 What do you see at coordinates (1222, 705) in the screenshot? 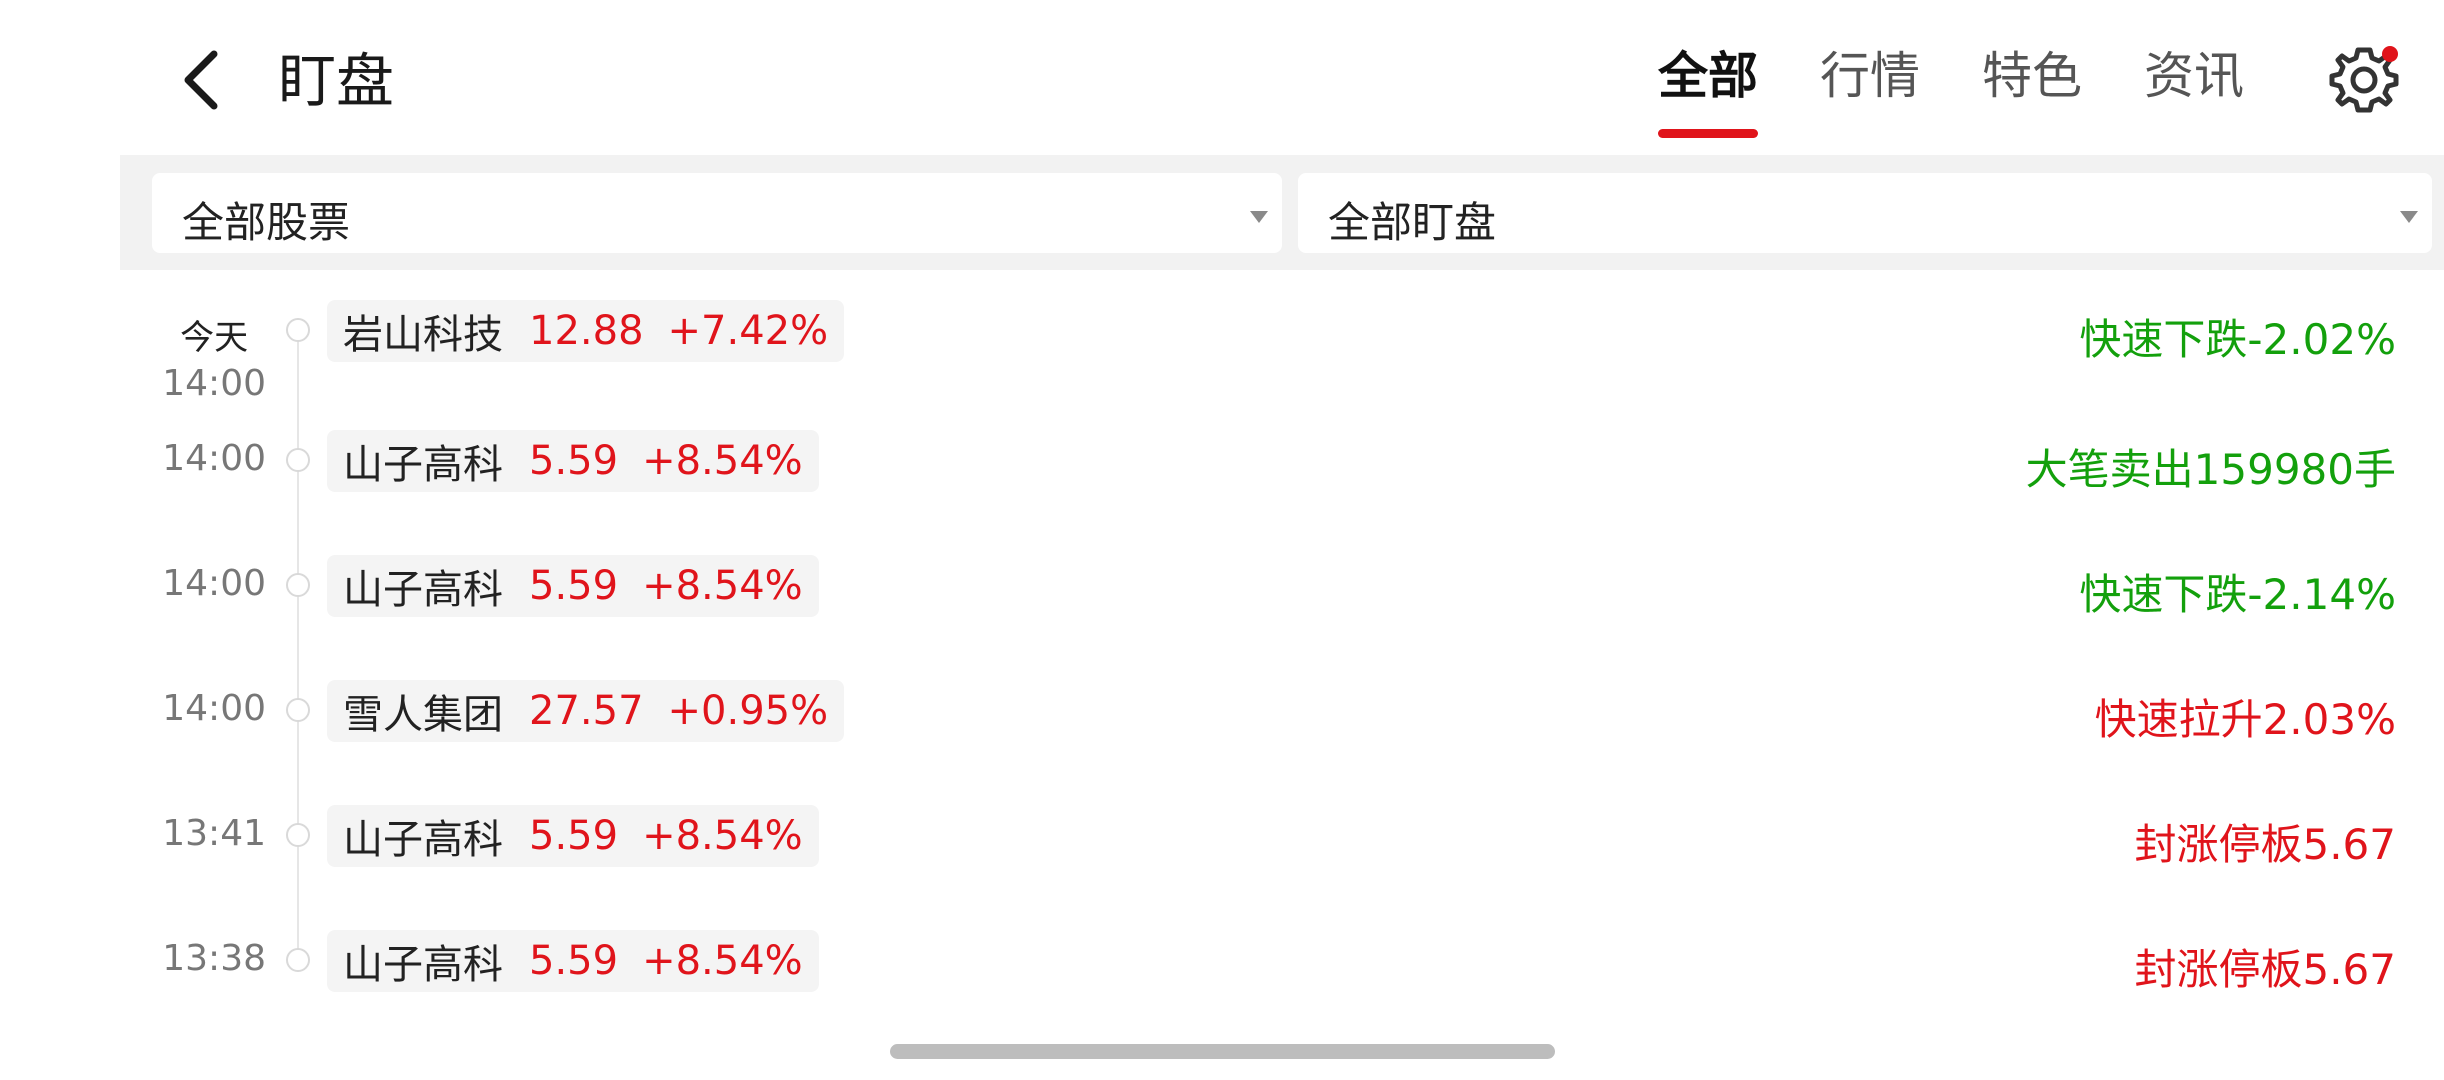
I see `list-item: 14:00 雪人集团 27.57 +0.95% 快速拉升2.03%` at bounding box center [1222, 705].